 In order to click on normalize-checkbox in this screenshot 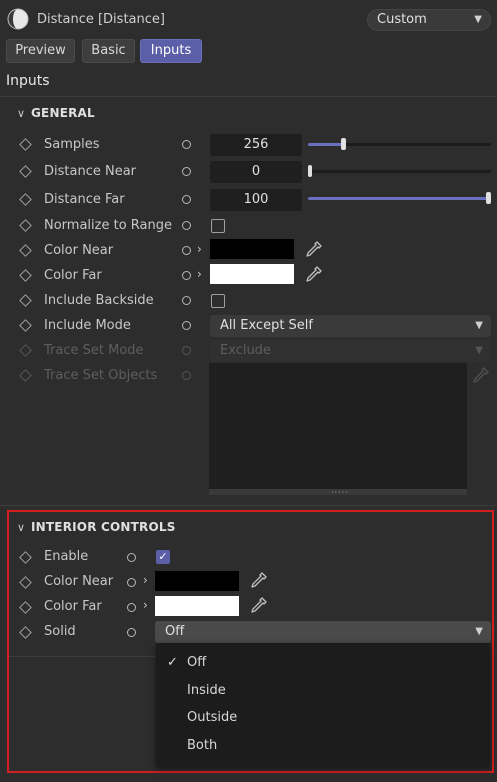, I will do `click(218, 226)`.